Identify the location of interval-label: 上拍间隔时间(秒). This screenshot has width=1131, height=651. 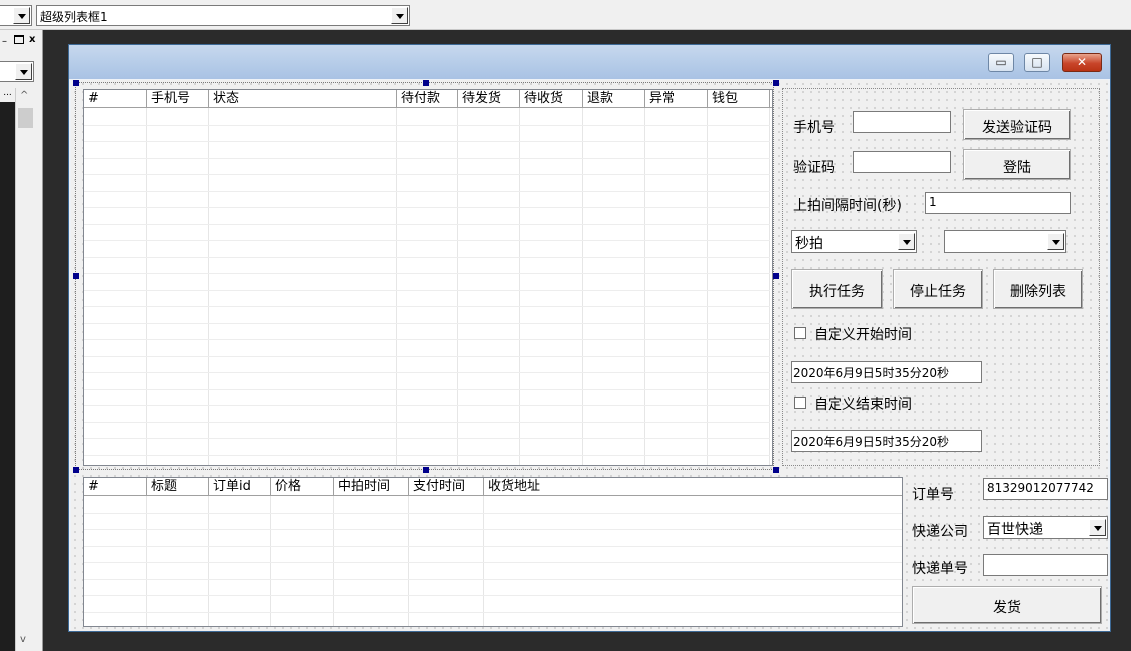
(847, 206).